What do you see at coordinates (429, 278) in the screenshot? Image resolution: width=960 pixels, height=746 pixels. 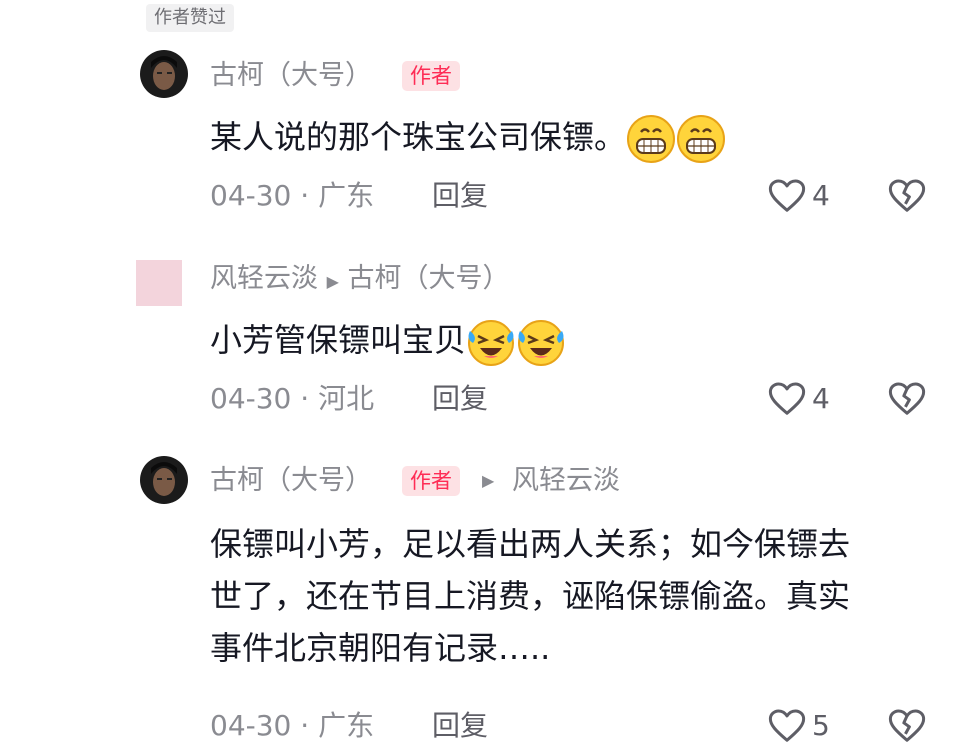 I see `reply-to-username: 古柯（大号）` at bounding box center [429, 278].